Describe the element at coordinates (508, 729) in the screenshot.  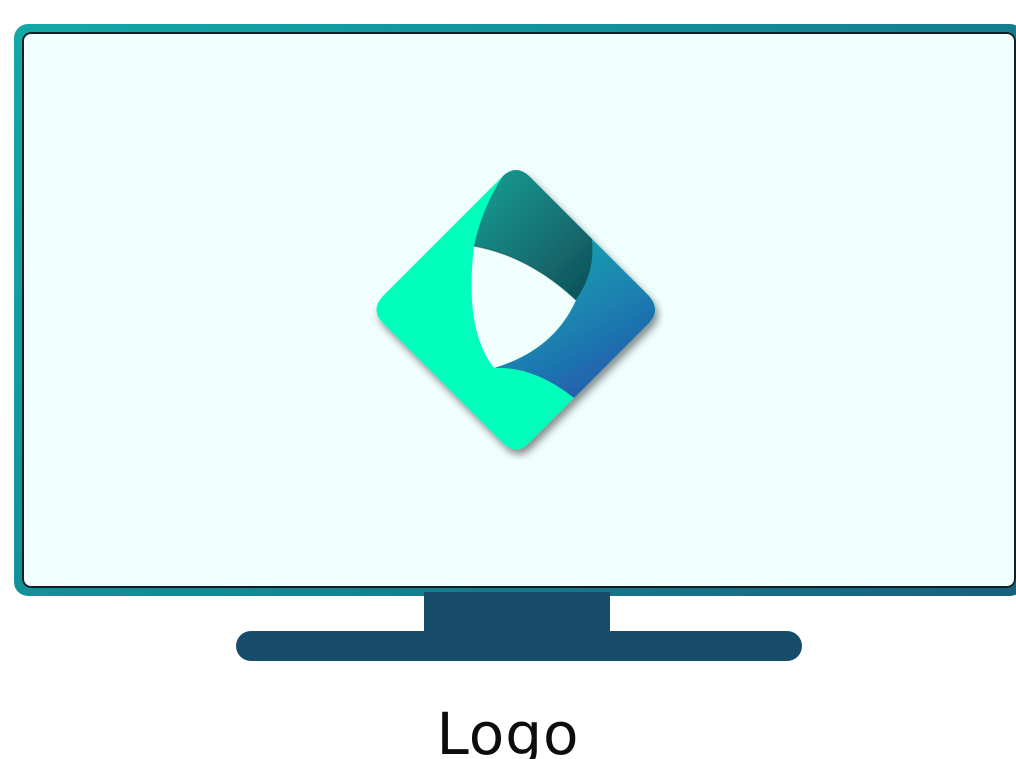
I see `logo-caption: Logo` at that location.